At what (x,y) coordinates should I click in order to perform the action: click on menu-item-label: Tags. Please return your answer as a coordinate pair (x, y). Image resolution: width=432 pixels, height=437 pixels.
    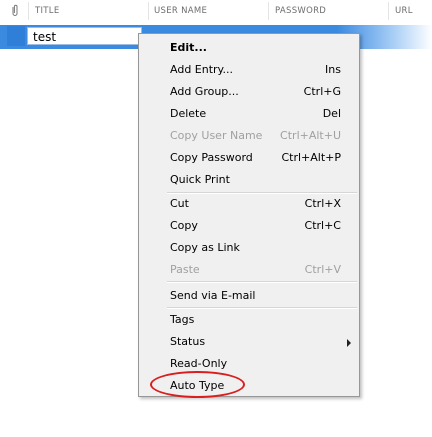
    Looking at the image, I should click on (182, 319).